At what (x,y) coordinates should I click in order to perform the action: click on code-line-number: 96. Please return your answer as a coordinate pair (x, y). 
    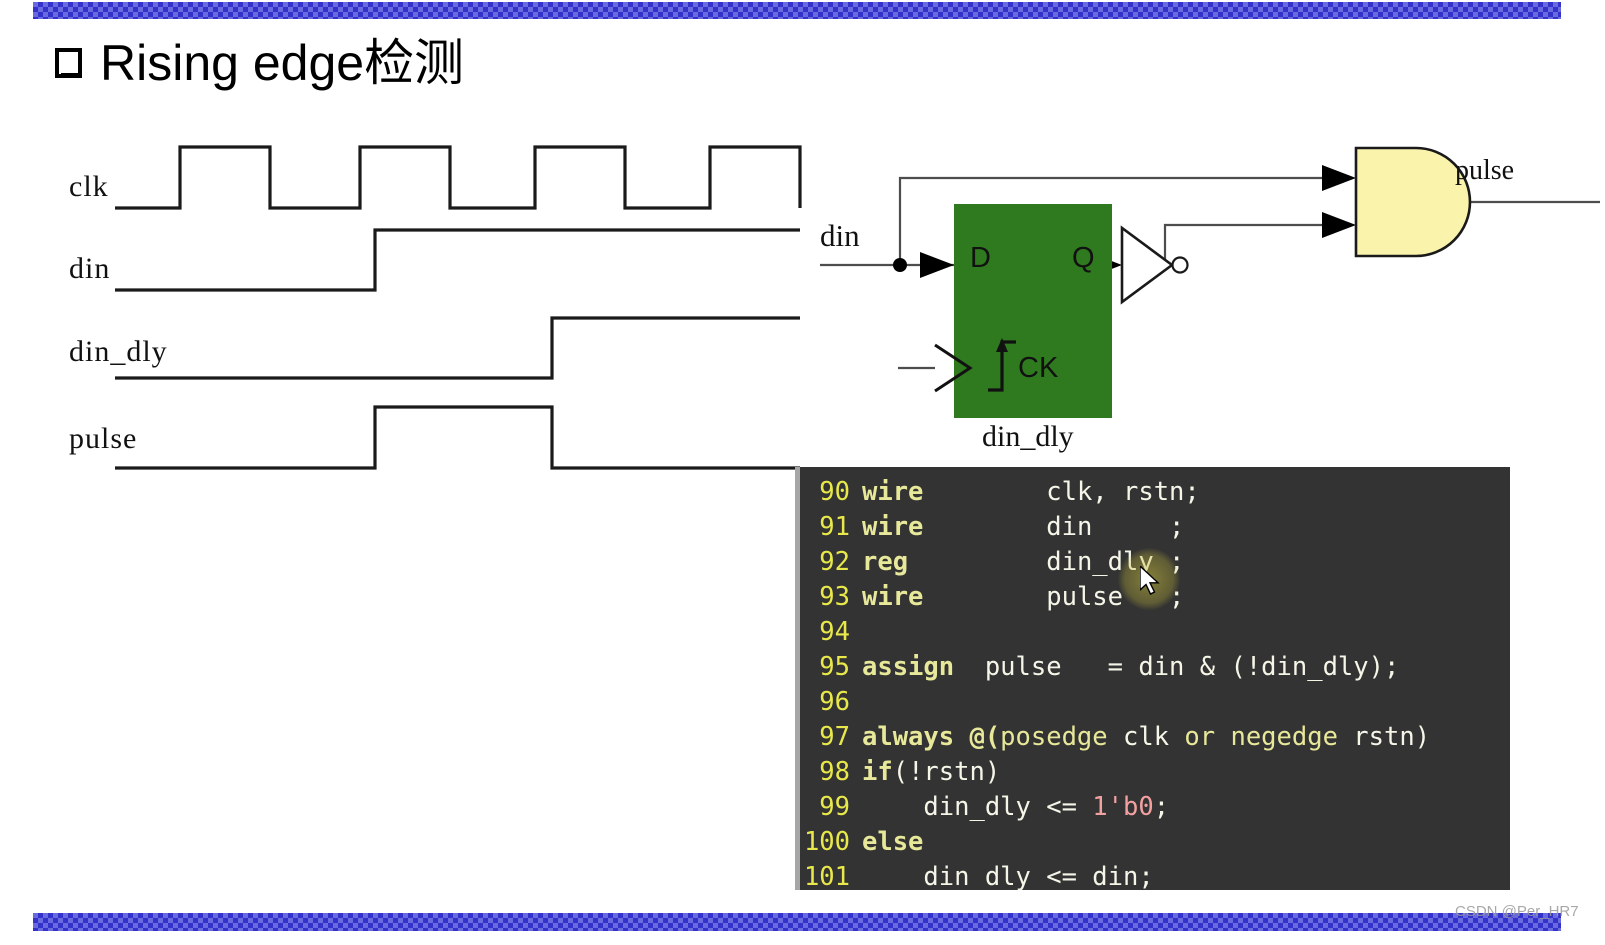
    Looking at the image, I should click on (834, 702).